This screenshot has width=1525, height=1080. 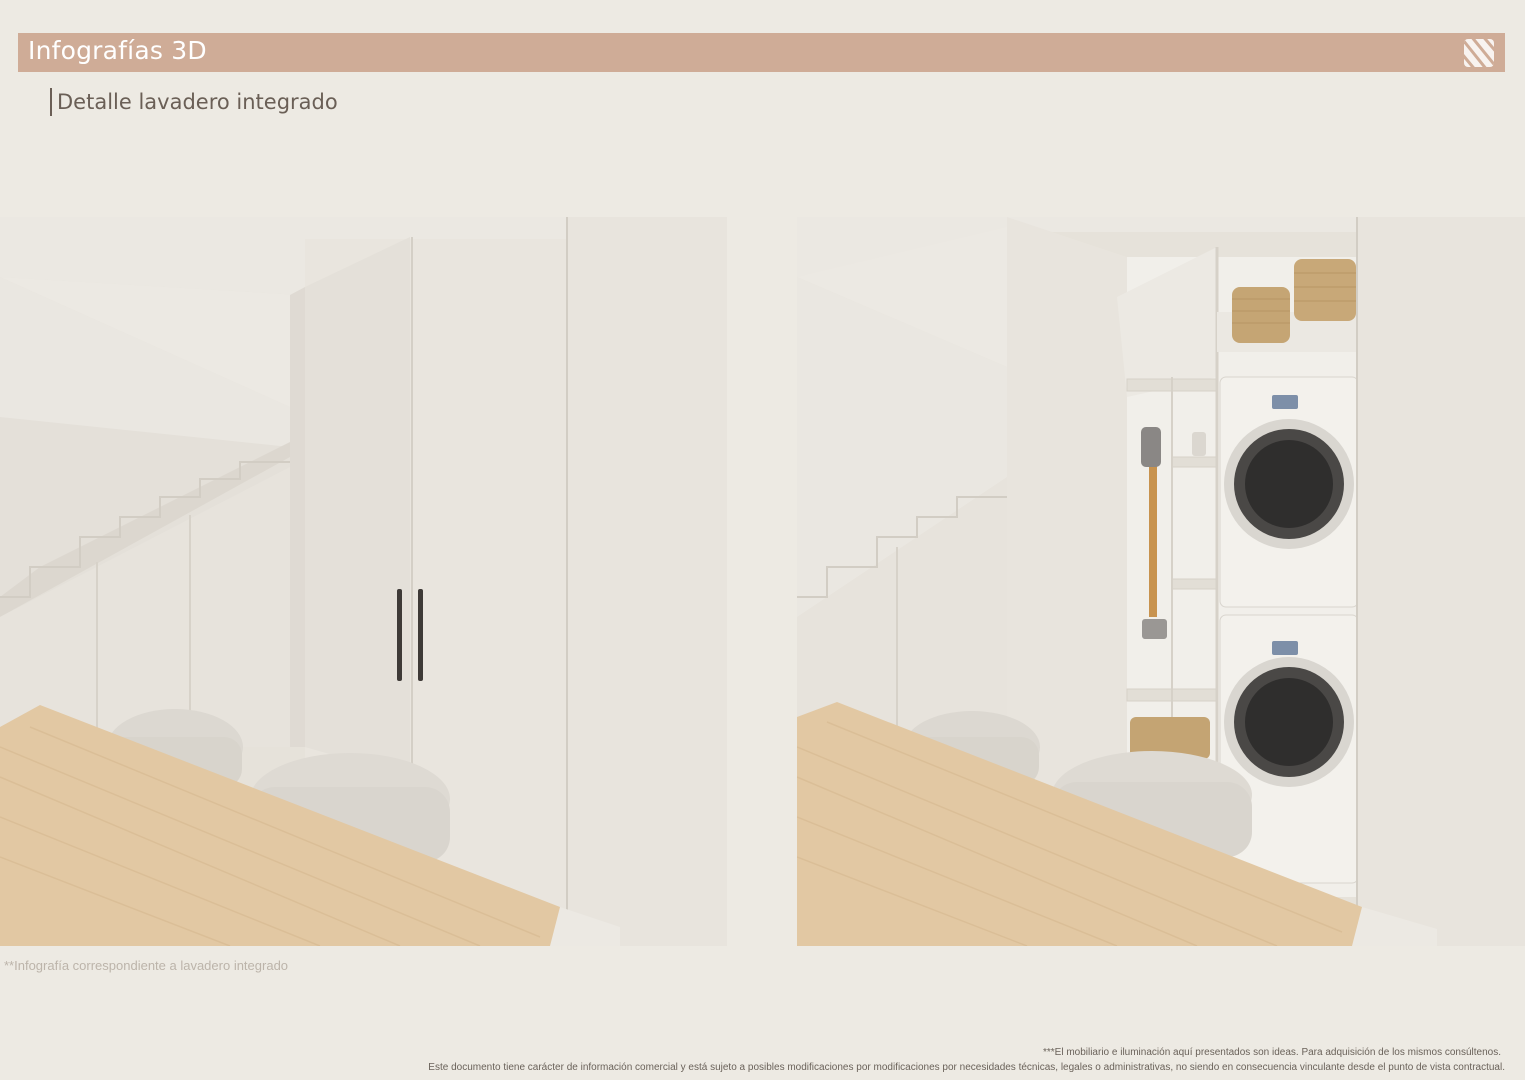 I want to click on section-subtitle: Detalle lavadero integrado, so click(x=197, y=102).